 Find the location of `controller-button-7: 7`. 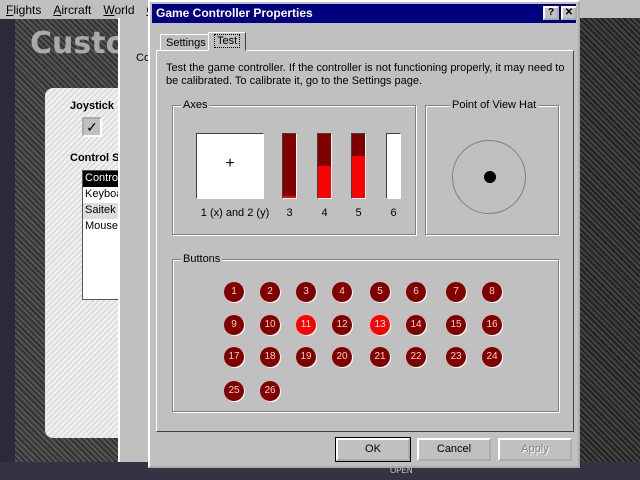

controller-button-7: 7 is located at coordinates (456, 292).